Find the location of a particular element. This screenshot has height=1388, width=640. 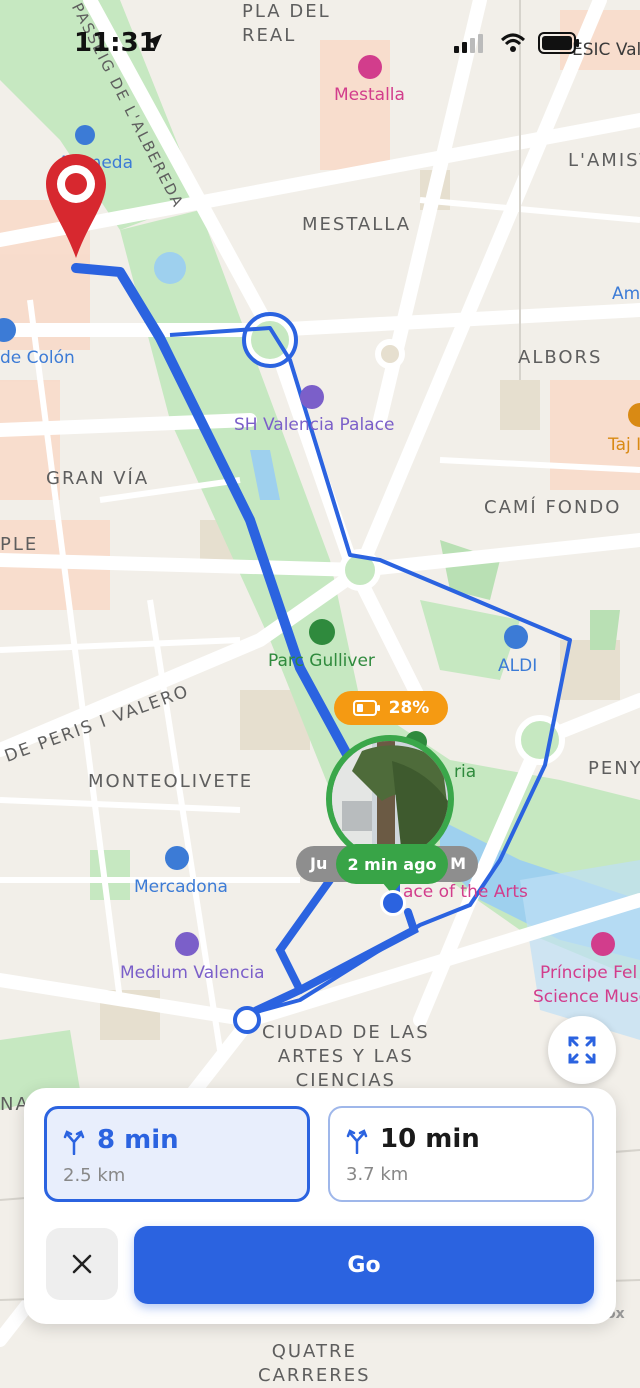

close-button is located at coordinates (82, 1264).